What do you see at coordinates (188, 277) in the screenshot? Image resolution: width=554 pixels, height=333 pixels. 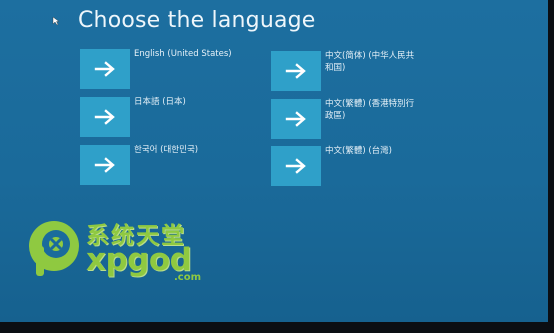 I see `watermark-domain-suffix: .com` at bounding box center [188, 277].